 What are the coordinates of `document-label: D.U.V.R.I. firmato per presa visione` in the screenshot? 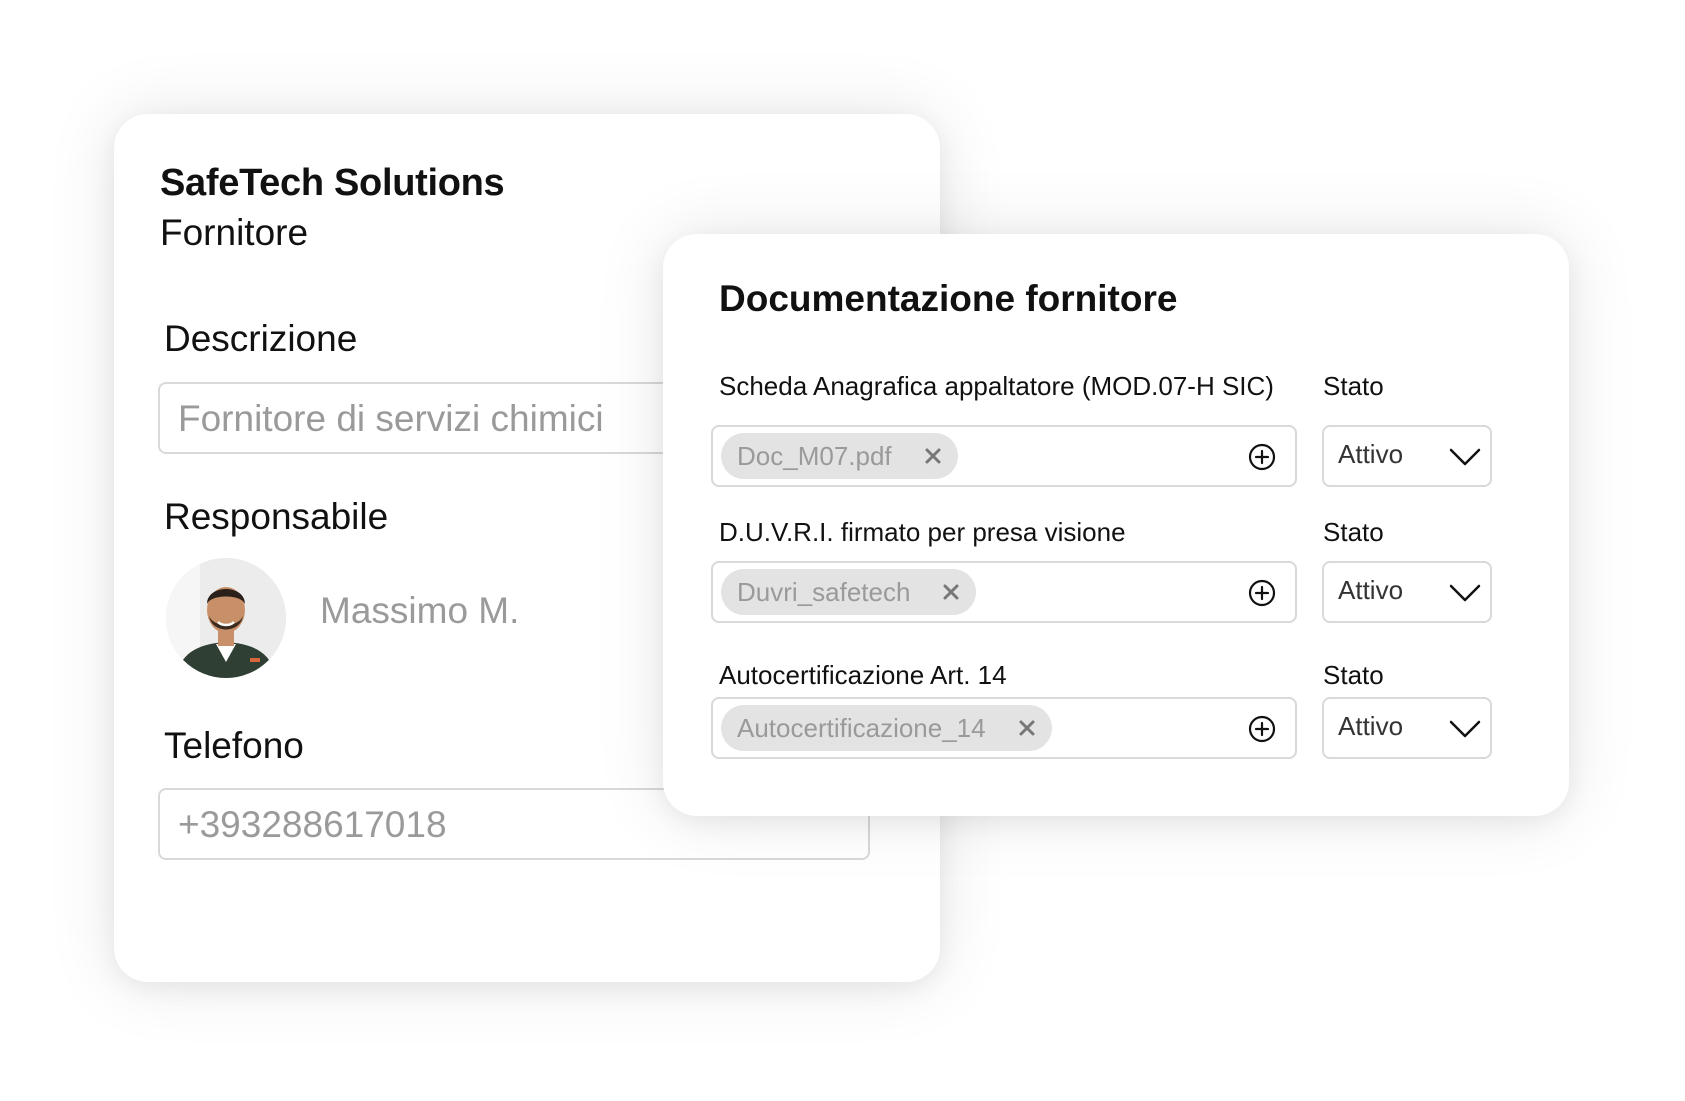 It's located at (922, 532).